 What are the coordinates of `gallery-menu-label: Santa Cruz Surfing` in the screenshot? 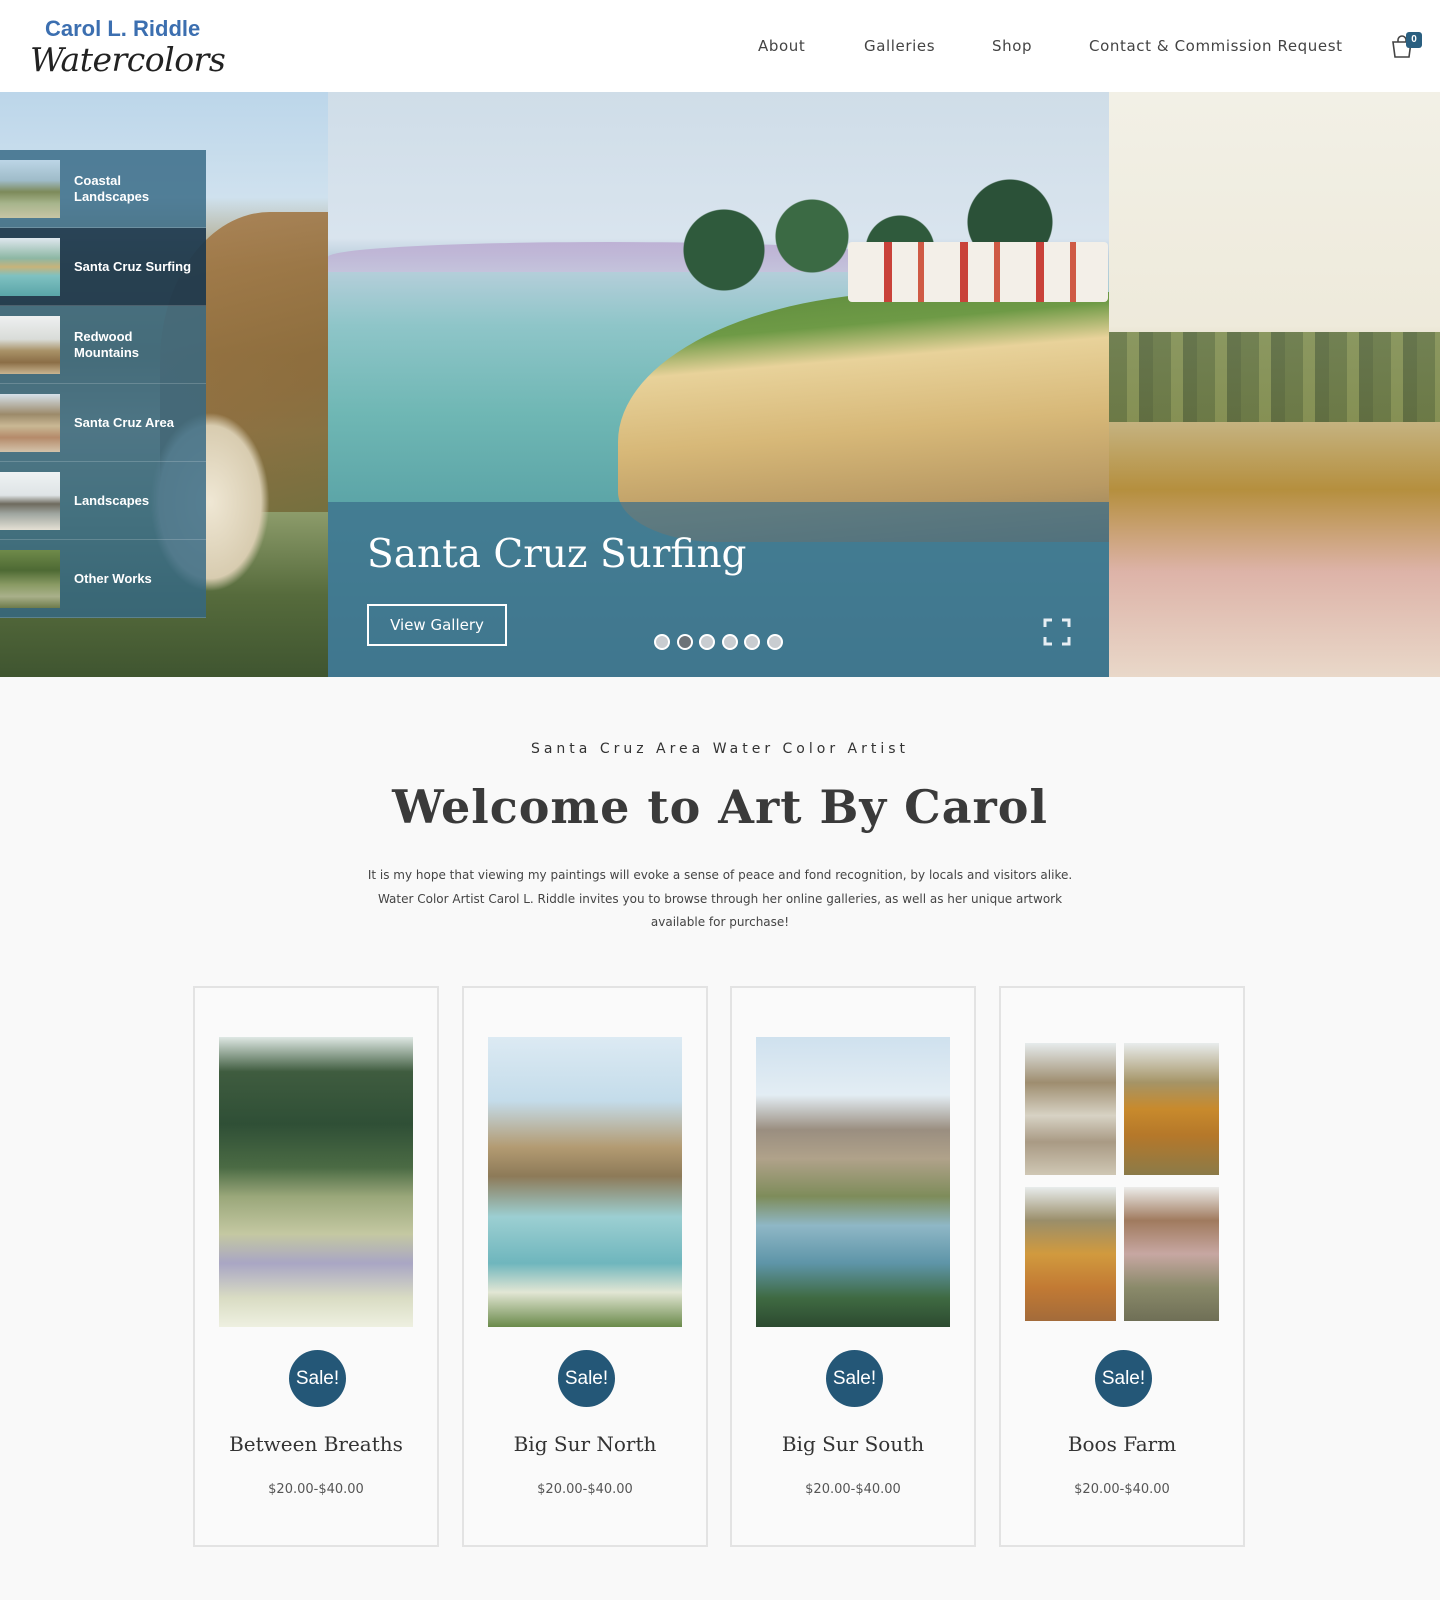 It's located at (133, 266).